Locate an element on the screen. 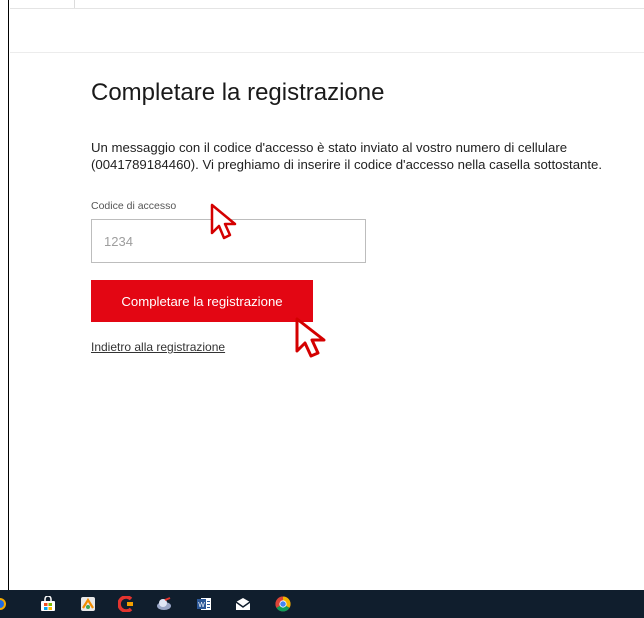 The image size is (644, 618). svg-text: W is located at coordinates (201, 605).